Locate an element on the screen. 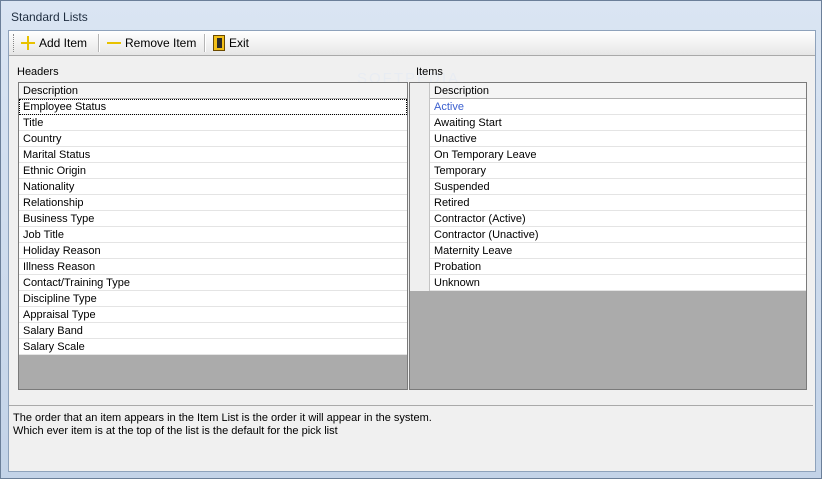 The image size is (822, 479). items-row: Retired is located at coordinates (608, 202).